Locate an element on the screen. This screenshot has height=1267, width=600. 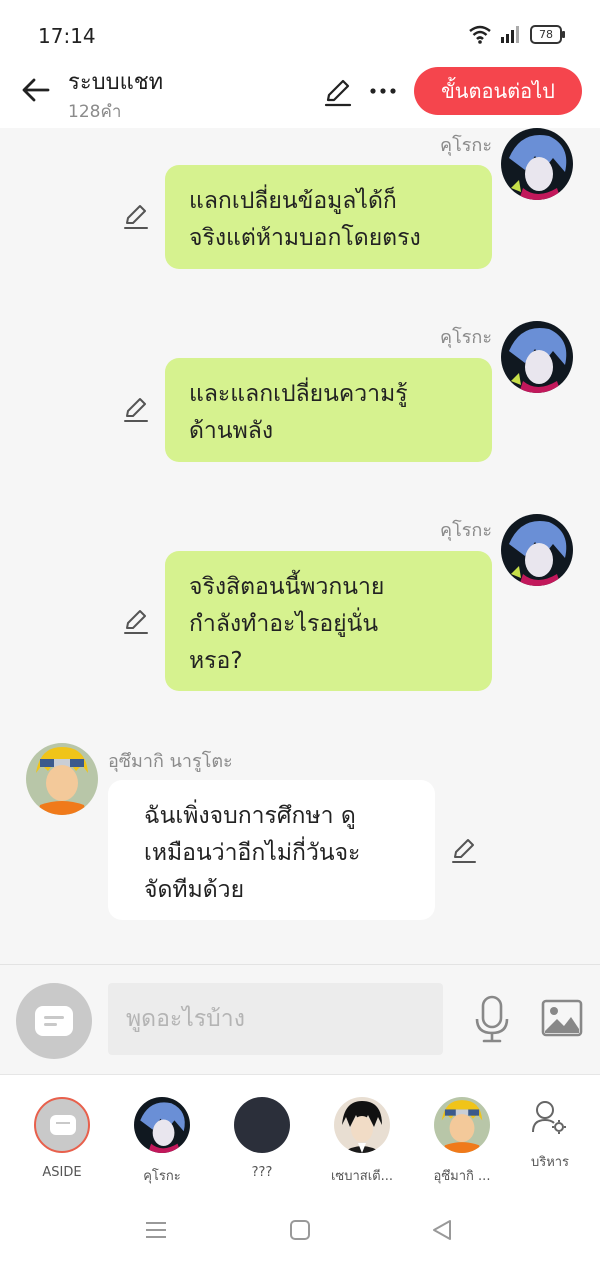
message-sender: อุซึมากิ นารูโตะ is located at coordinates (170, 761).